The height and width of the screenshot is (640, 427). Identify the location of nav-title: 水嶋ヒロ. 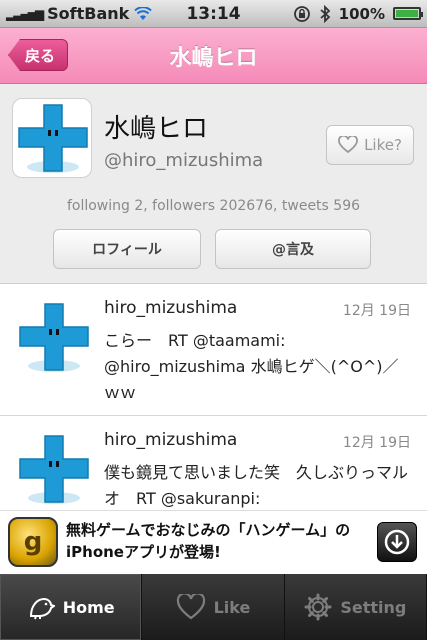
(213, 58).